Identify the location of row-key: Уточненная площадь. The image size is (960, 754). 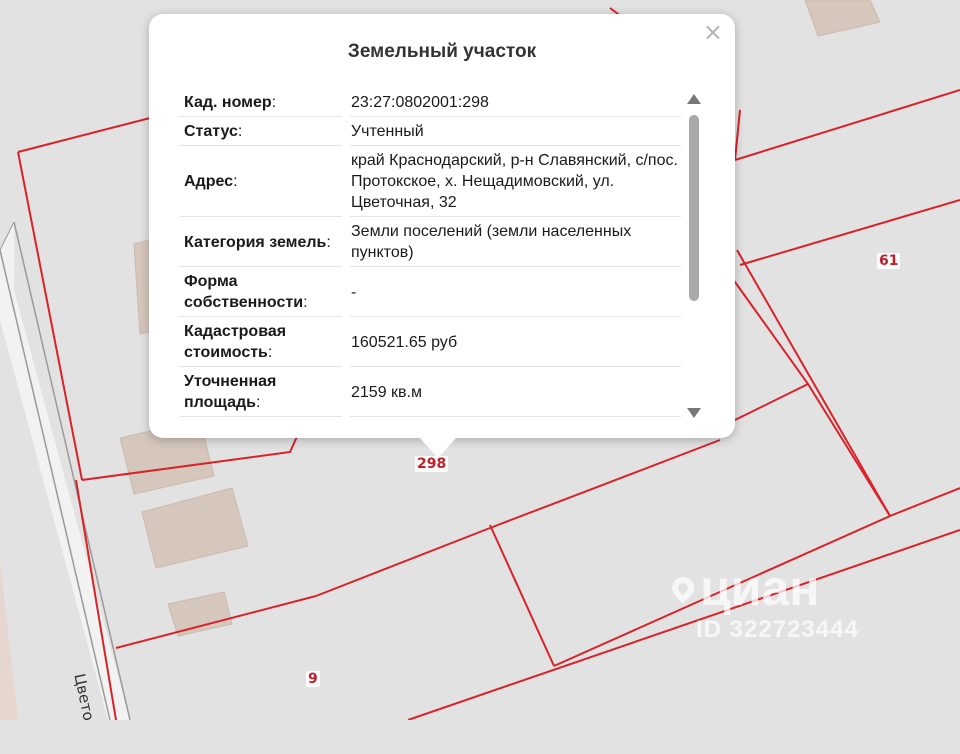
(230, 392).